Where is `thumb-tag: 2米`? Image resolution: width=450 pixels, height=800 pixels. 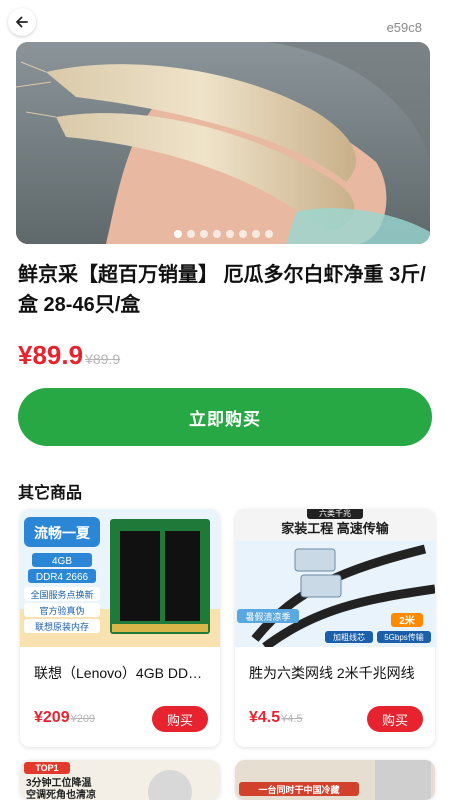 thumb-tag: 2米 is located at coordinates (407, 620).